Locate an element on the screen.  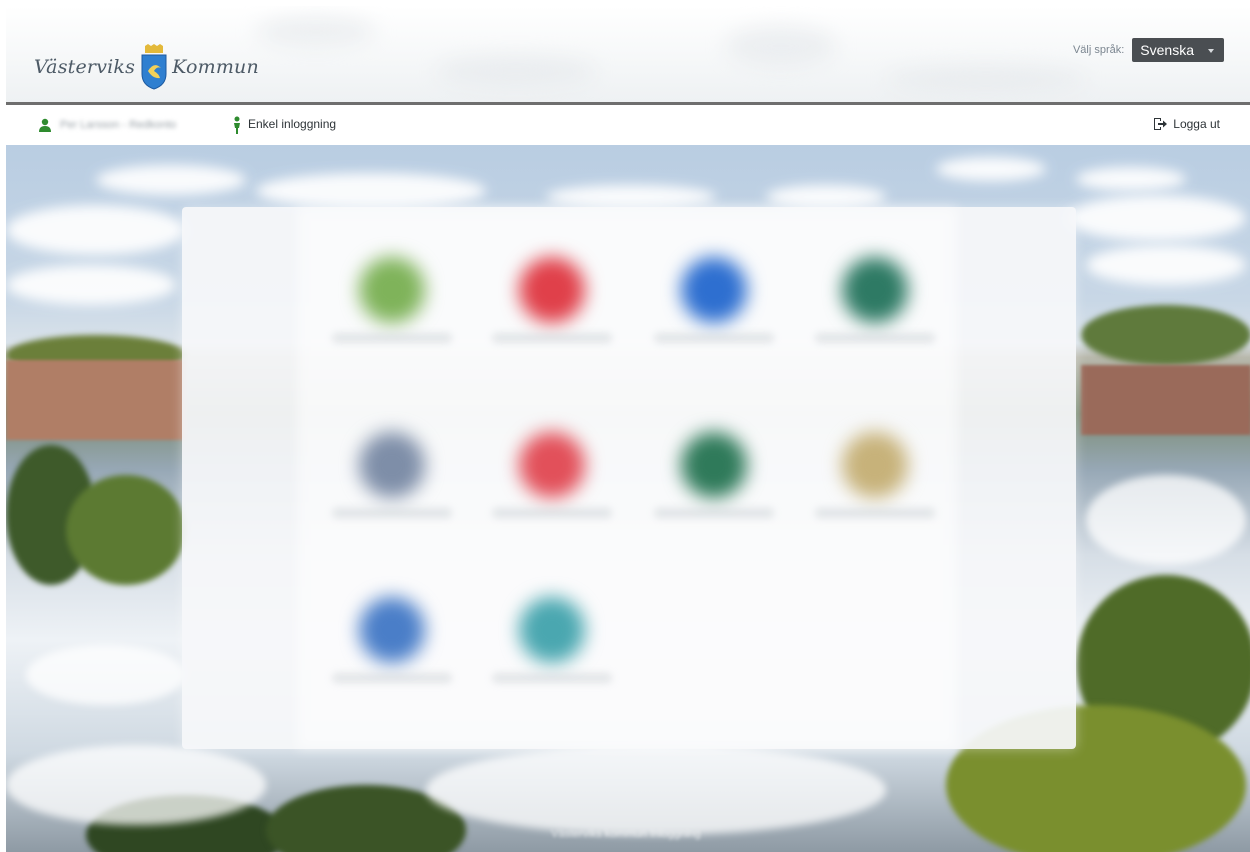
logout-icon is located at coordinates (1161, 124).